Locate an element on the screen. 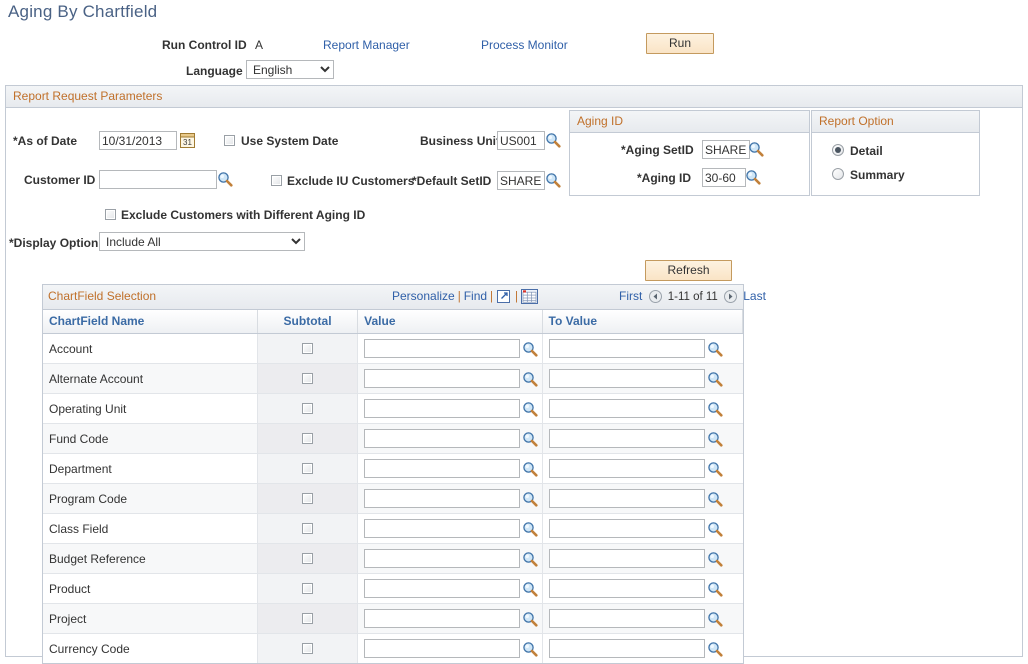 This screenshot has width=1028, height=664. cell-subtotal is located at coordinates (308, 468).